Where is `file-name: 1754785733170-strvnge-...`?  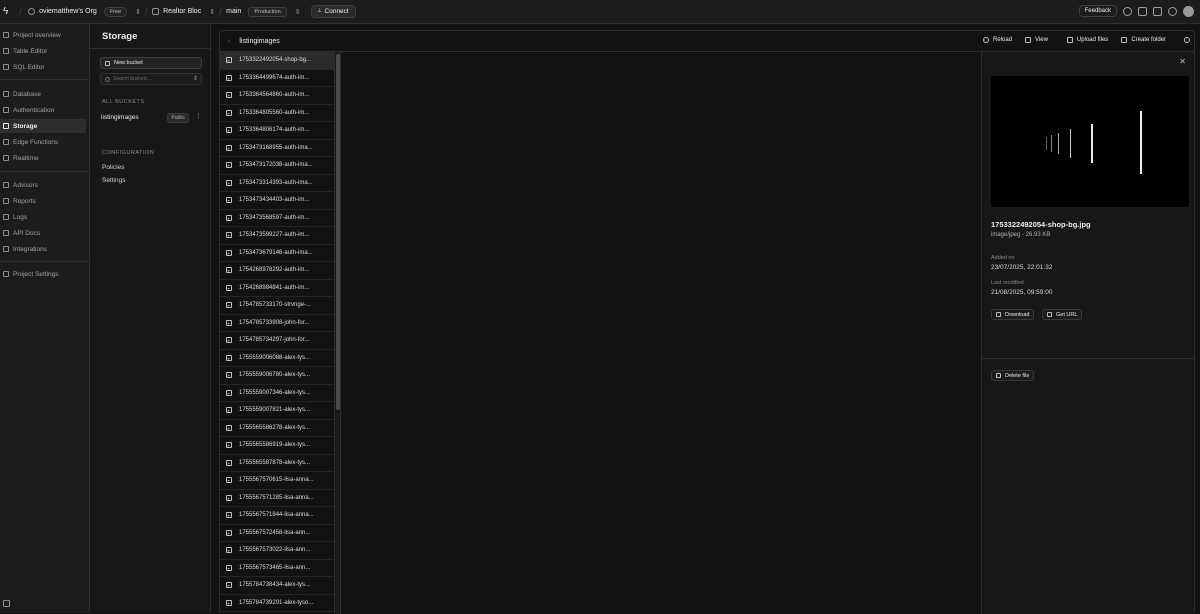
file-name: 1754785733170-strvnge-... is located at coordinates (275, 305).